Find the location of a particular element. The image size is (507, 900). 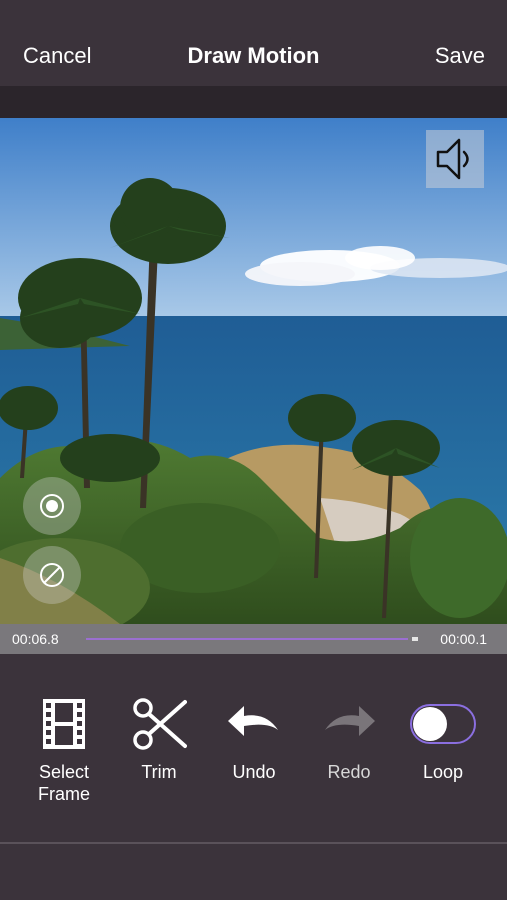

clear-motion-button is located at coordinates (52, 575).